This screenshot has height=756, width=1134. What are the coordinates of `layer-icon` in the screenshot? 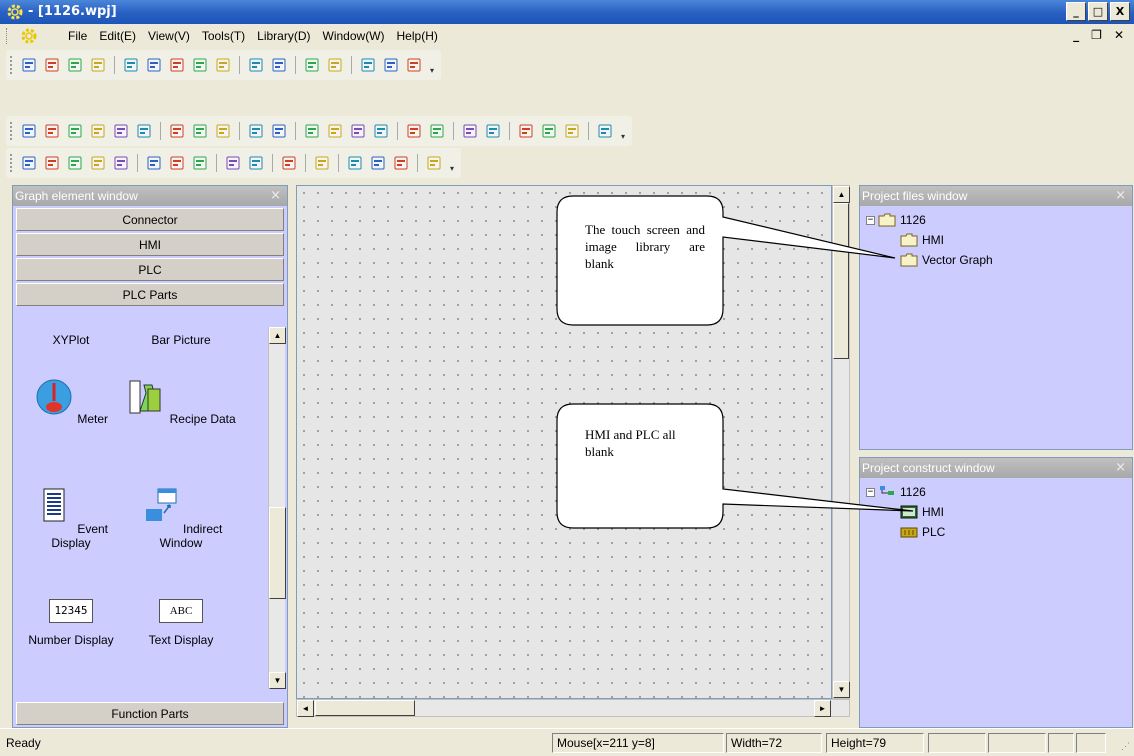 It's located at (75, 163).